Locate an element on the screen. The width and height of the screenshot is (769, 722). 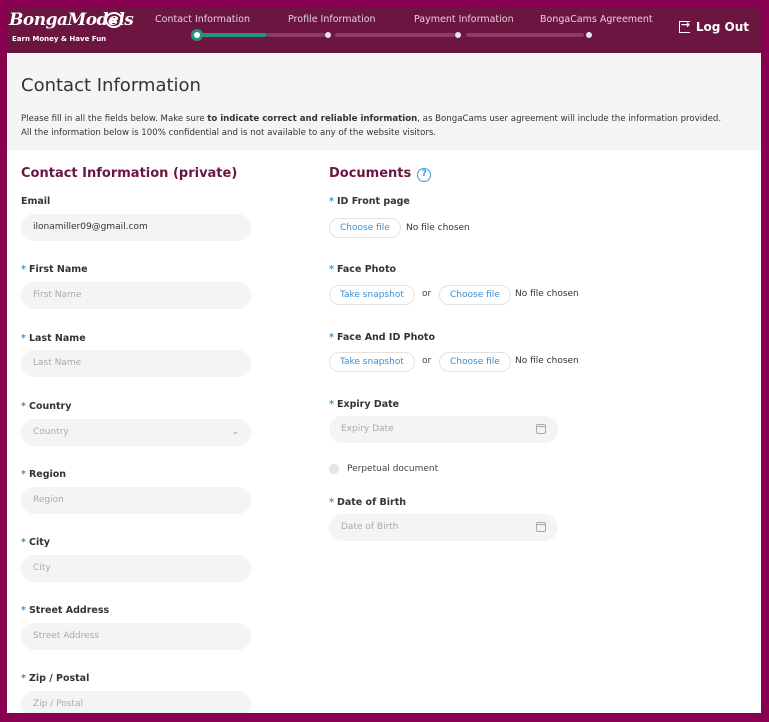
label-text: First Name is located at coordinates (58, 269).